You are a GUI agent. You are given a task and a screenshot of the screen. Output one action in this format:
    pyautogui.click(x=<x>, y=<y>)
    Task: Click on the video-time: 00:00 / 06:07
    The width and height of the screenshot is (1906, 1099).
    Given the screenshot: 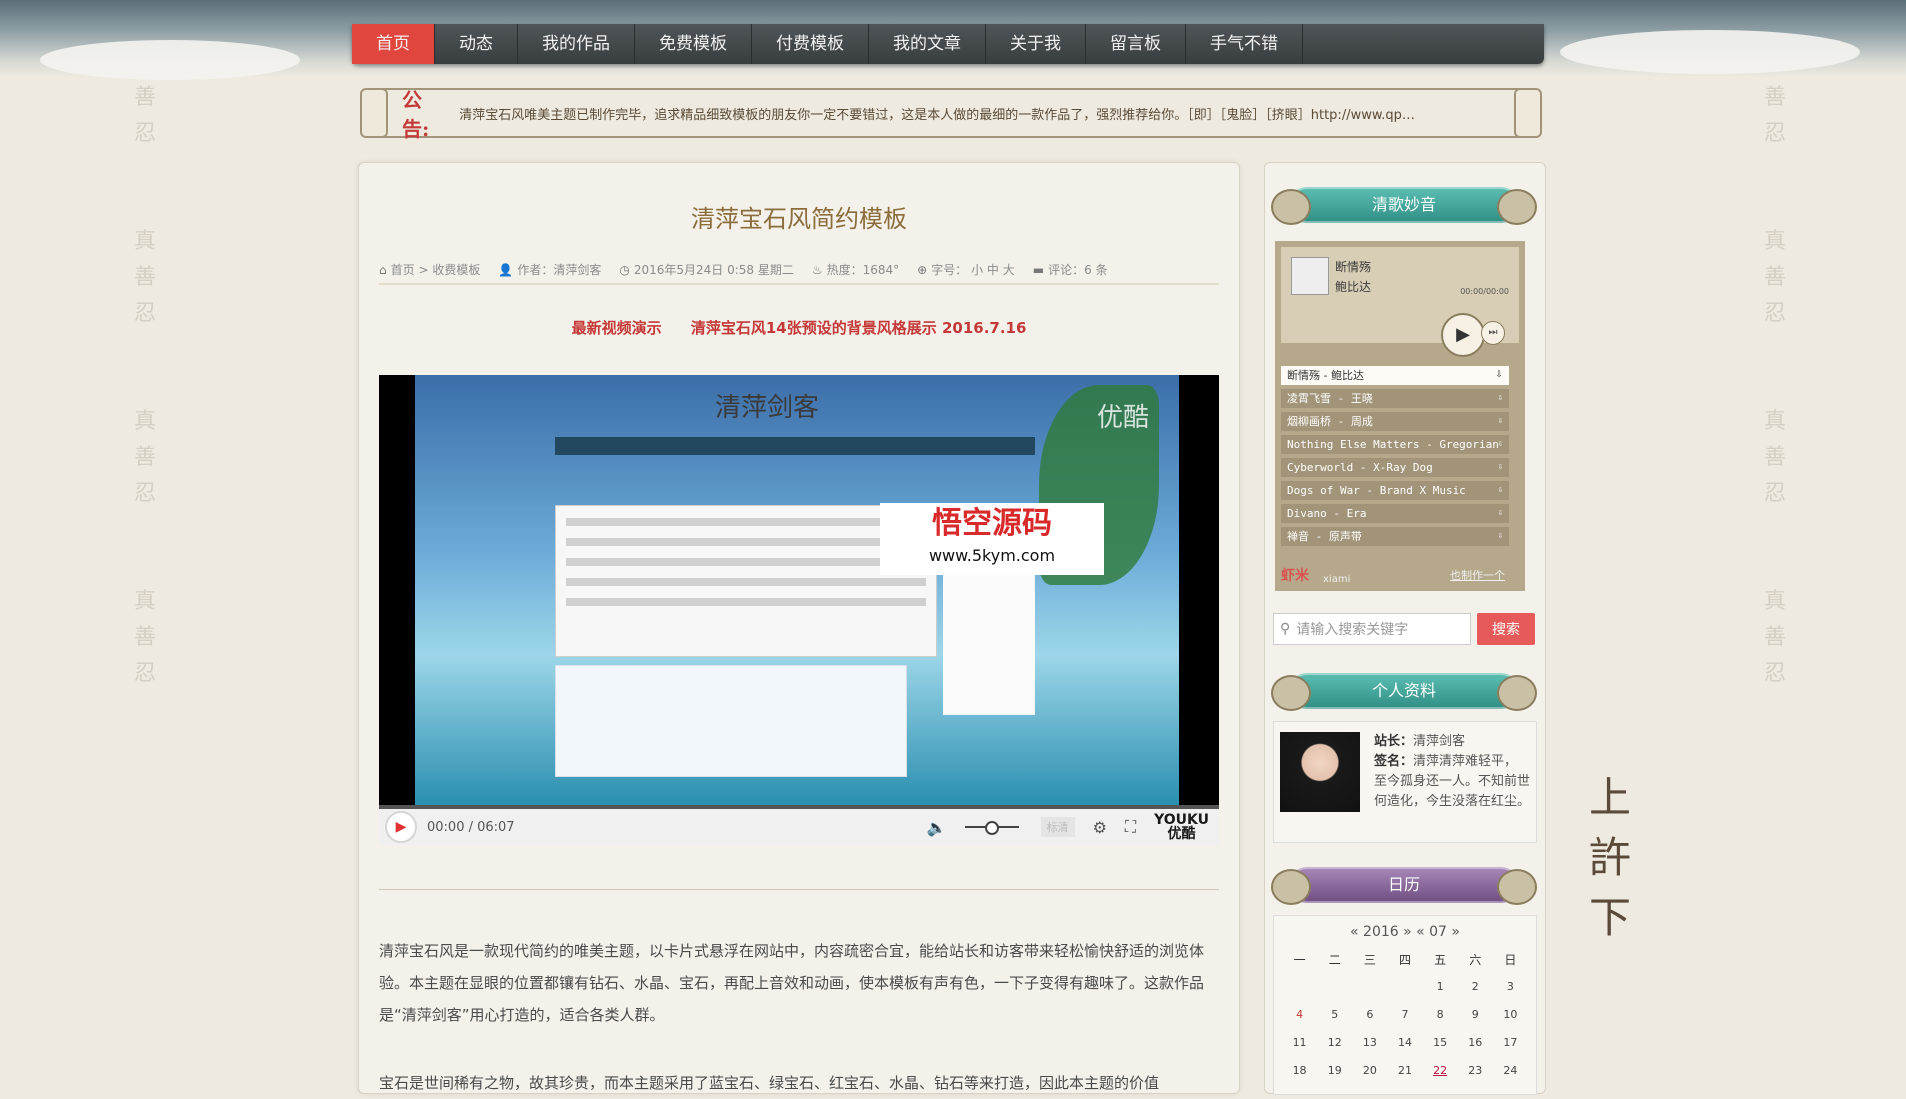 What is the action you would take?
    pyautogui.click(x=471, y=827)
    